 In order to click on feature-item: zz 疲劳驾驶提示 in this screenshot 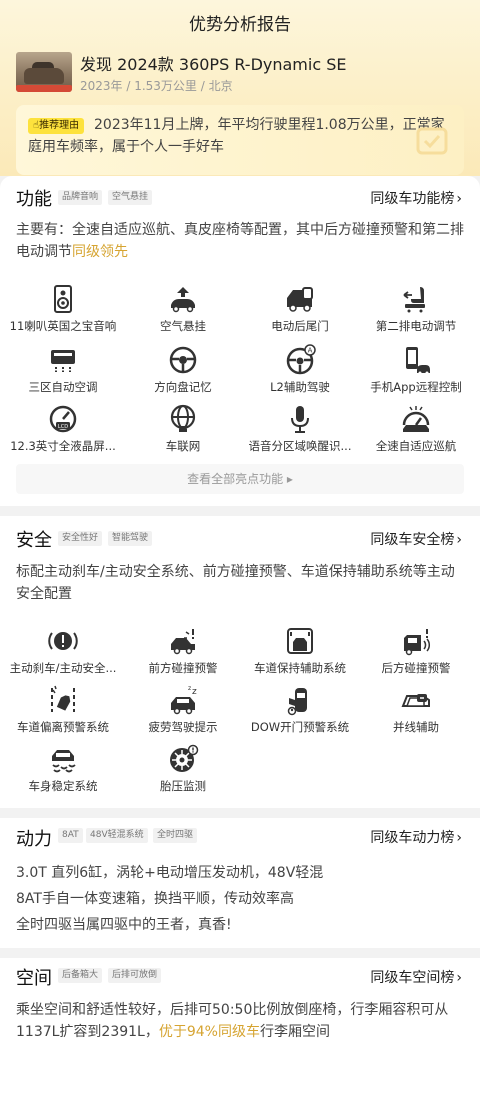, I will do `click(183, 709)`.